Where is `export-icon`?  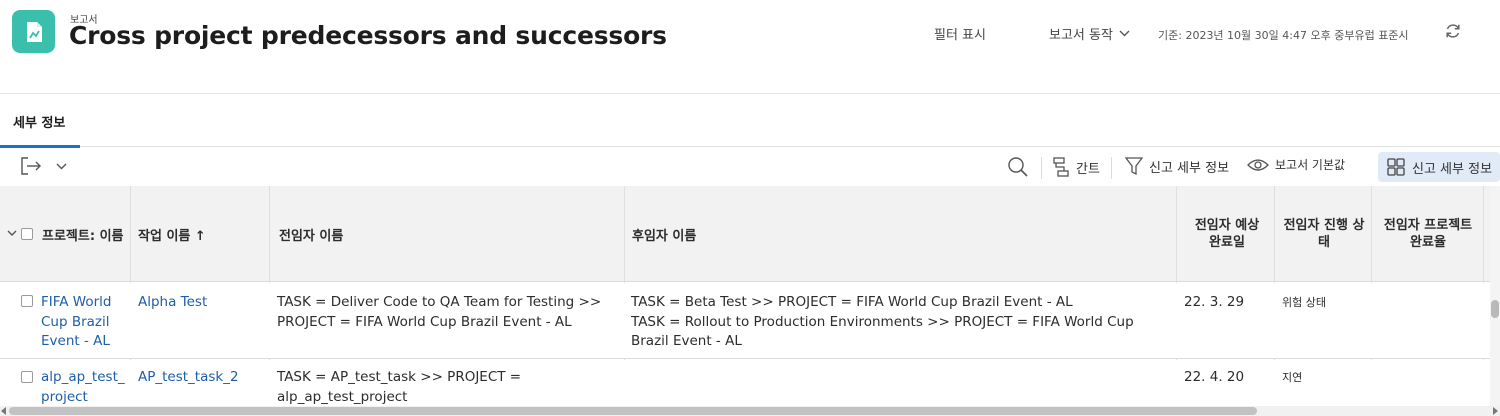
export-icon is located at coordinates (31, 166).